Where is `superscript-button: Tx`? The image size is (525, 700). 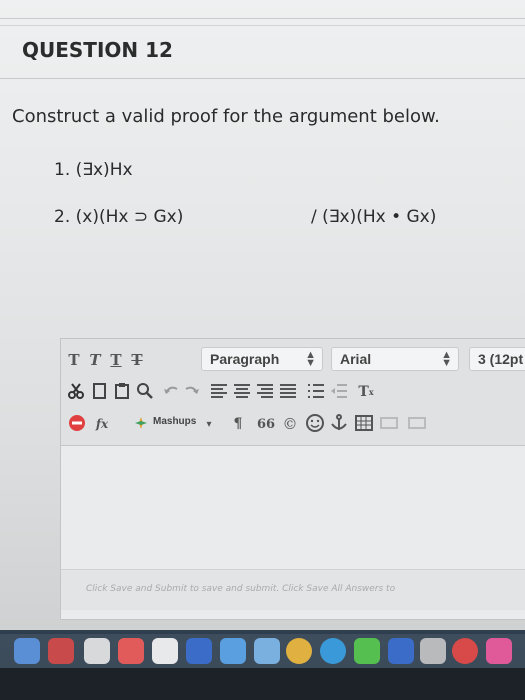
superscript-button: Tx is located at coordinates (366, 392).